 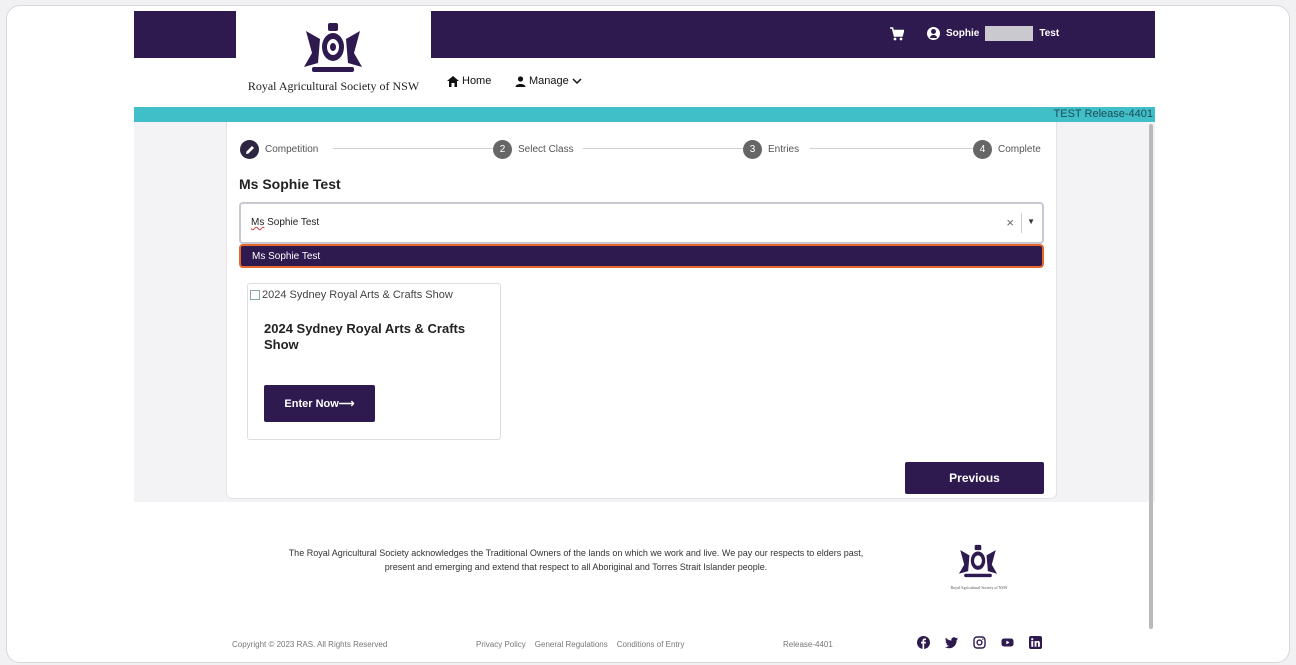 I want to click on chevron-down-icon, so click(x=577, y=80).